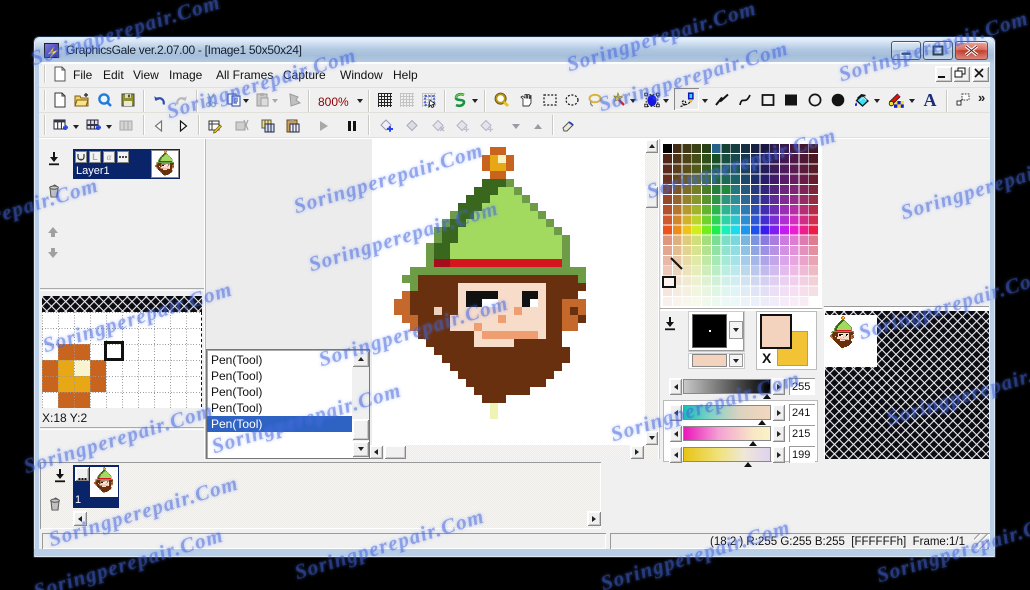 This screenshot has width=1030, height=590. Describe the element at coordinates (930, 100) in the screenshot. I see `svg-text: A` at that location.